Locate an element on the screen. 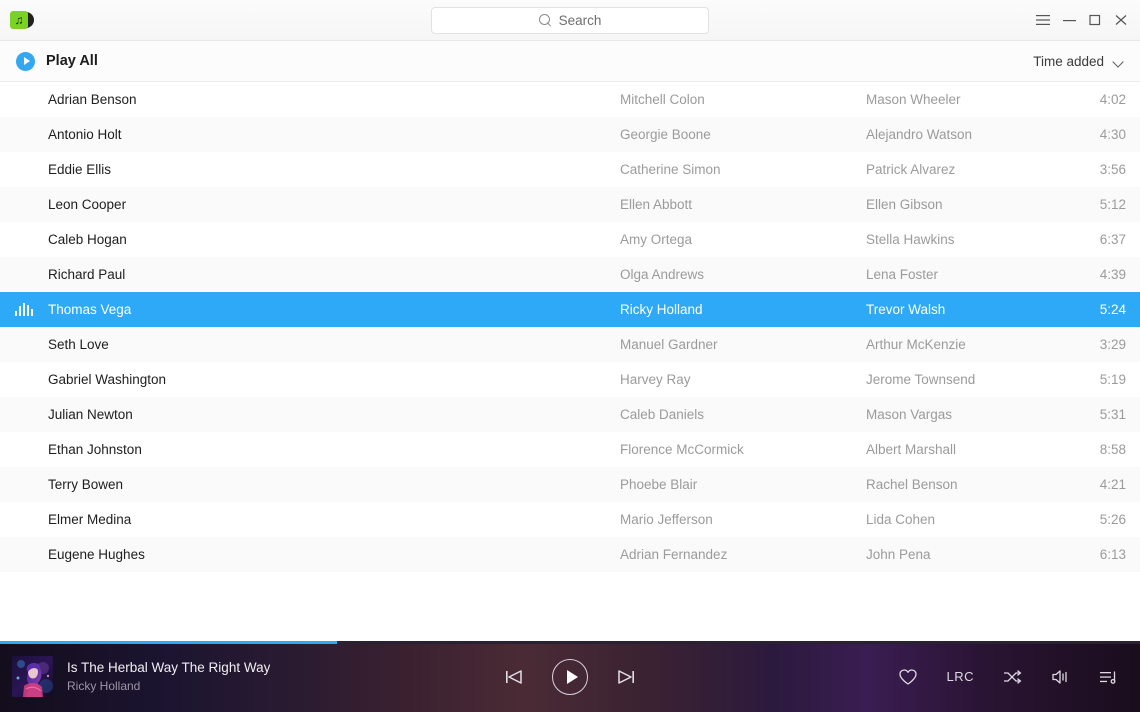  lyrics-button: LRC is located at coordinates (960, 676).